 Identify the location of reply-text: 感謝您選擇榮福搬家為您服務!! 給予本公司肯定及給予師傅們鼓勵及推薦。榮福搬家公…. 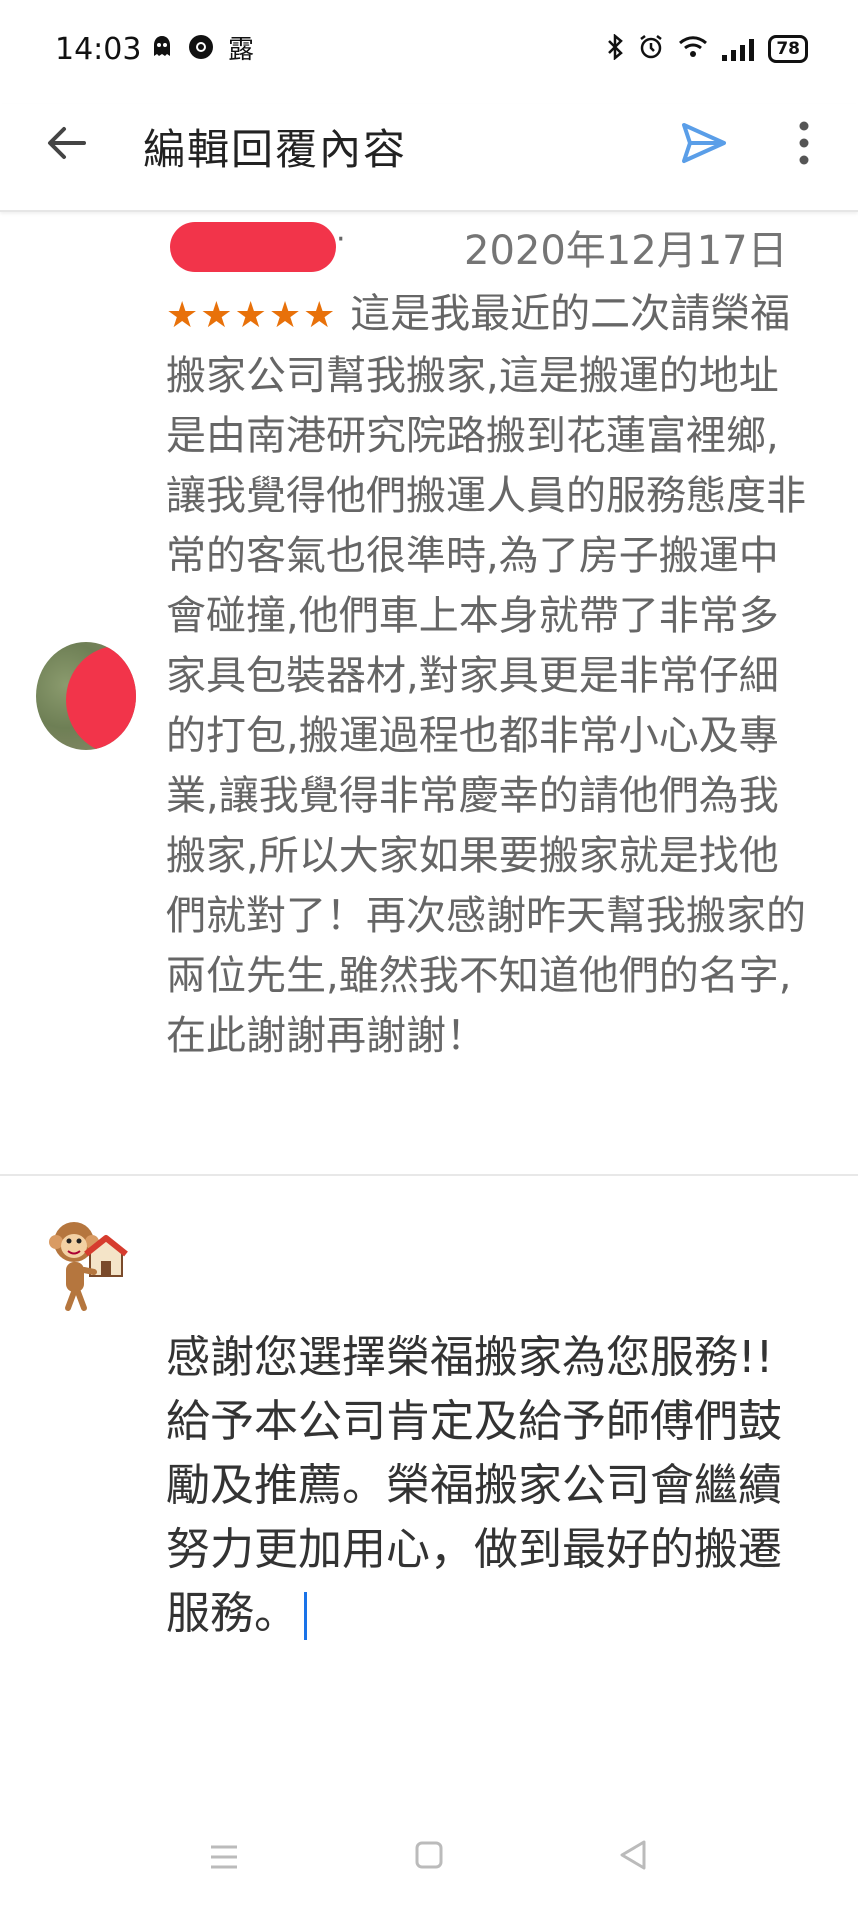
(474, 1485).